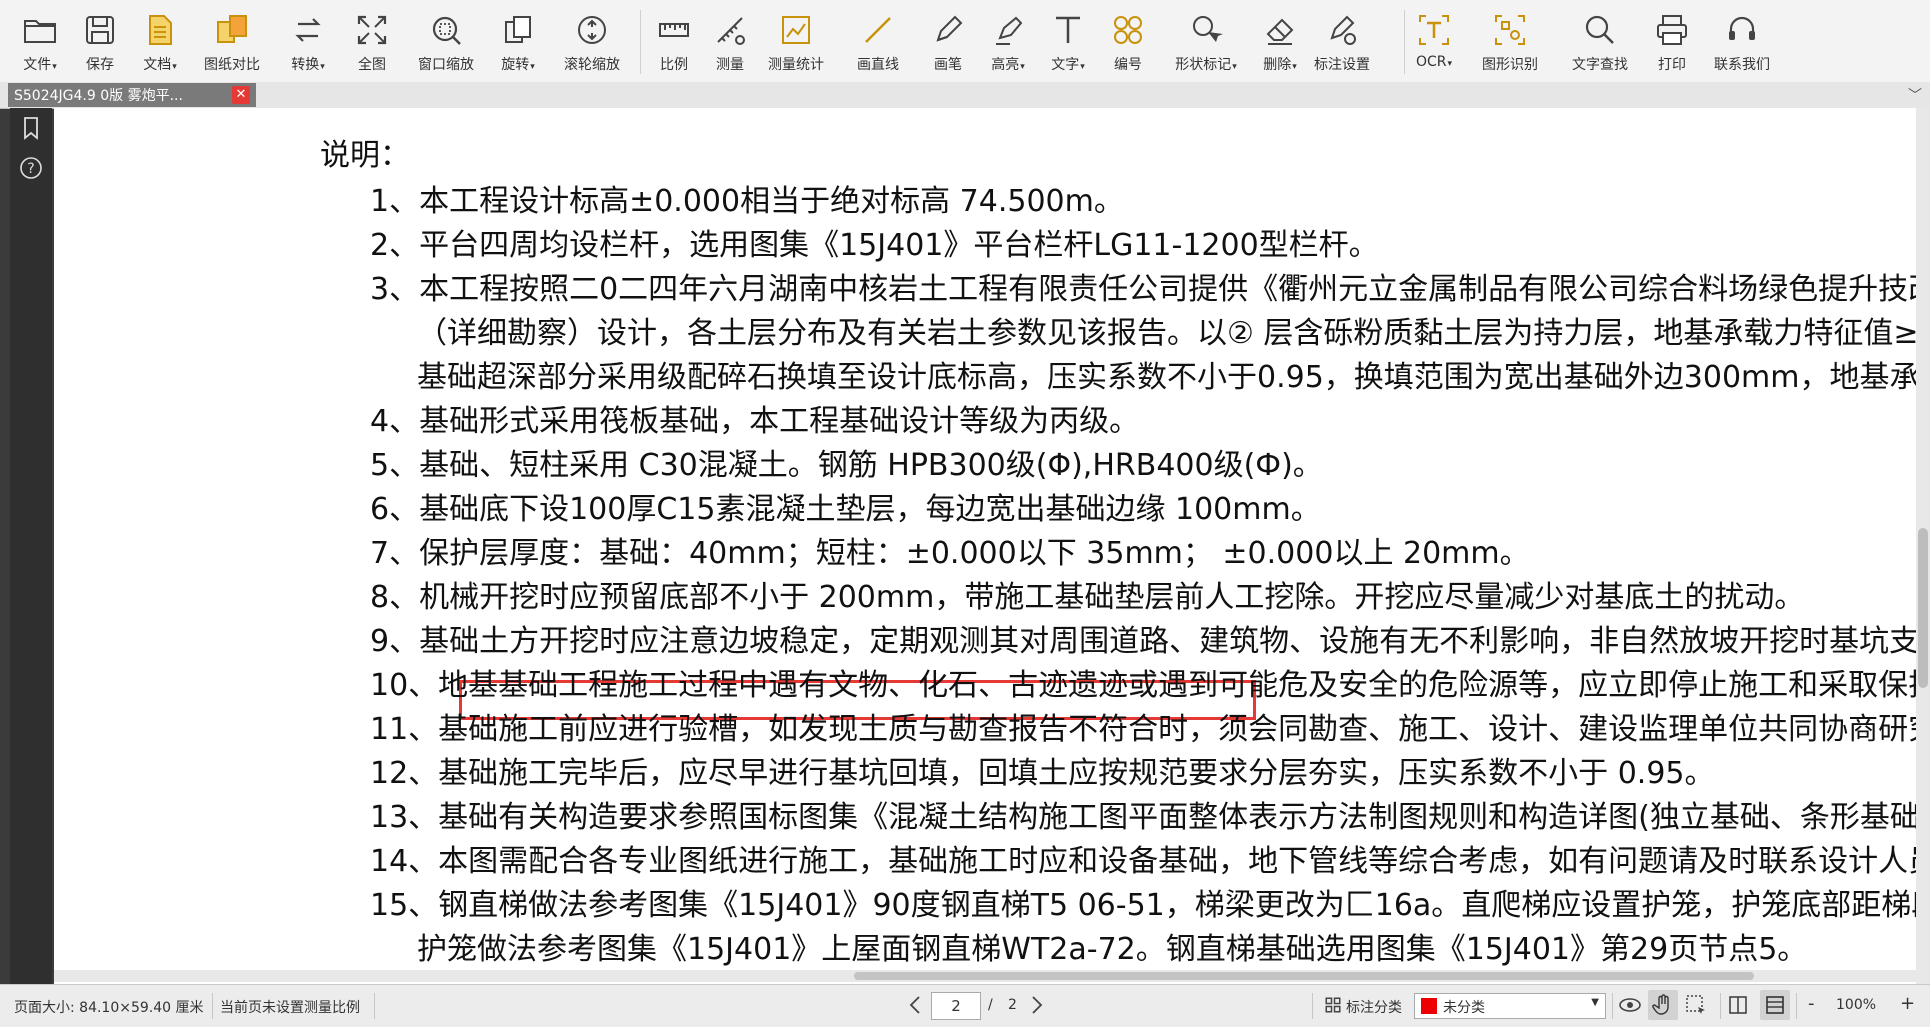 This screenshot has height=1027, width=1930. Describe the element at coordinates (1595, 1002) in the screenshot. I see `chevron-down-icon: ▼` at that location.